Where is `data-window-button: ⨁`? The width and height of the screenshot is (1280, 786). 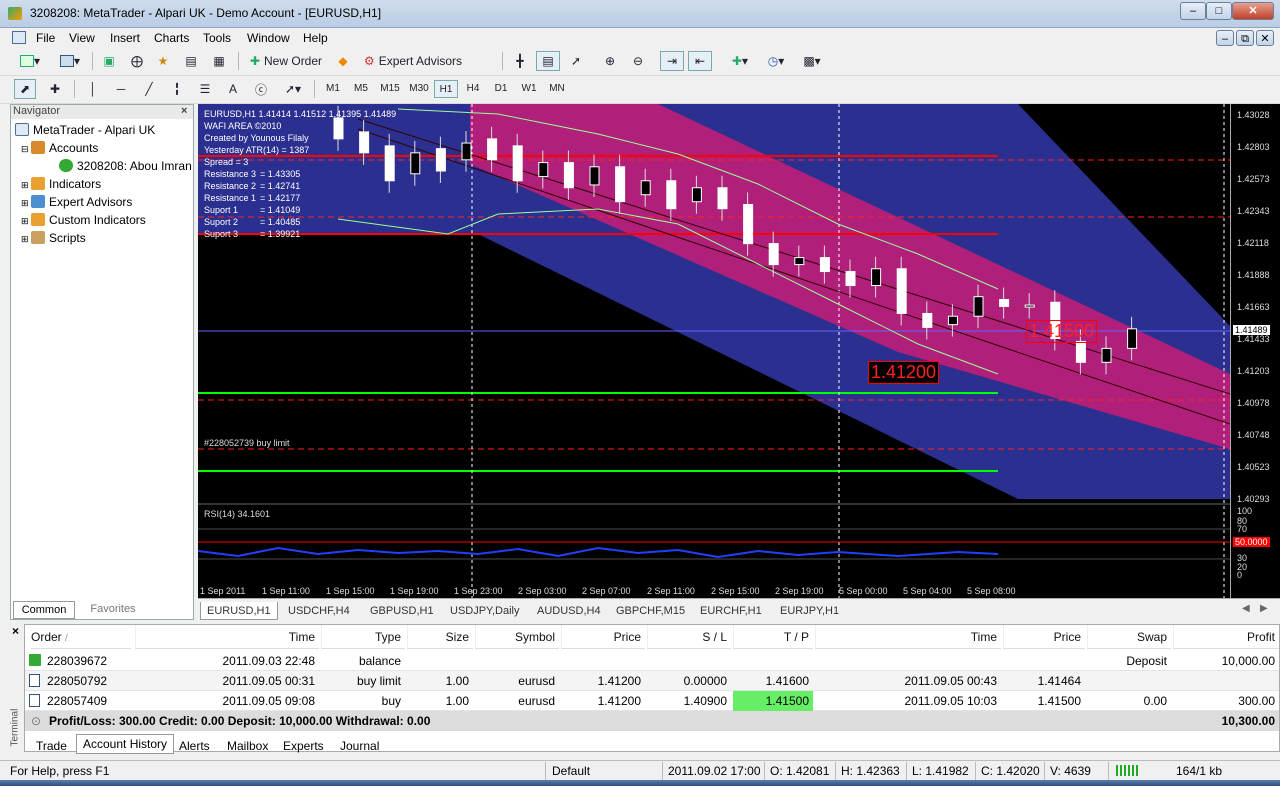 data-window-button: ⨁ is located at coordinates (137, 61).